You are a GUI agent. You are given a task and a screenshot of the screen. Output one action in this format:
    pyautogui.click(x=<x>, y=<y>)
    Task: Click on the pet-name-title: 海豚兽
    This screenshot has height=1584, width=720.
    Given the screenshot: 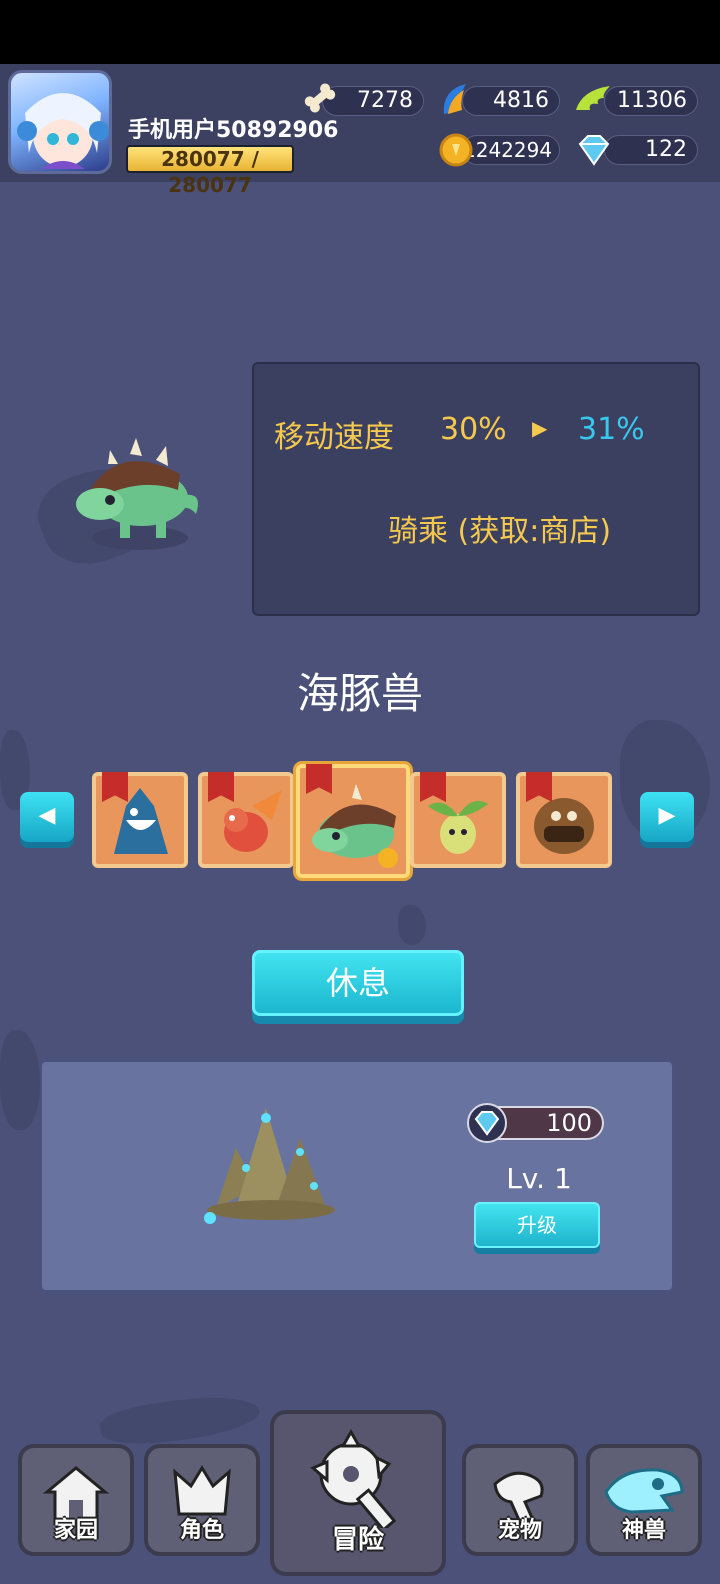 What is the action you would take?
    pyautogui.click(x=359, y=693)
    